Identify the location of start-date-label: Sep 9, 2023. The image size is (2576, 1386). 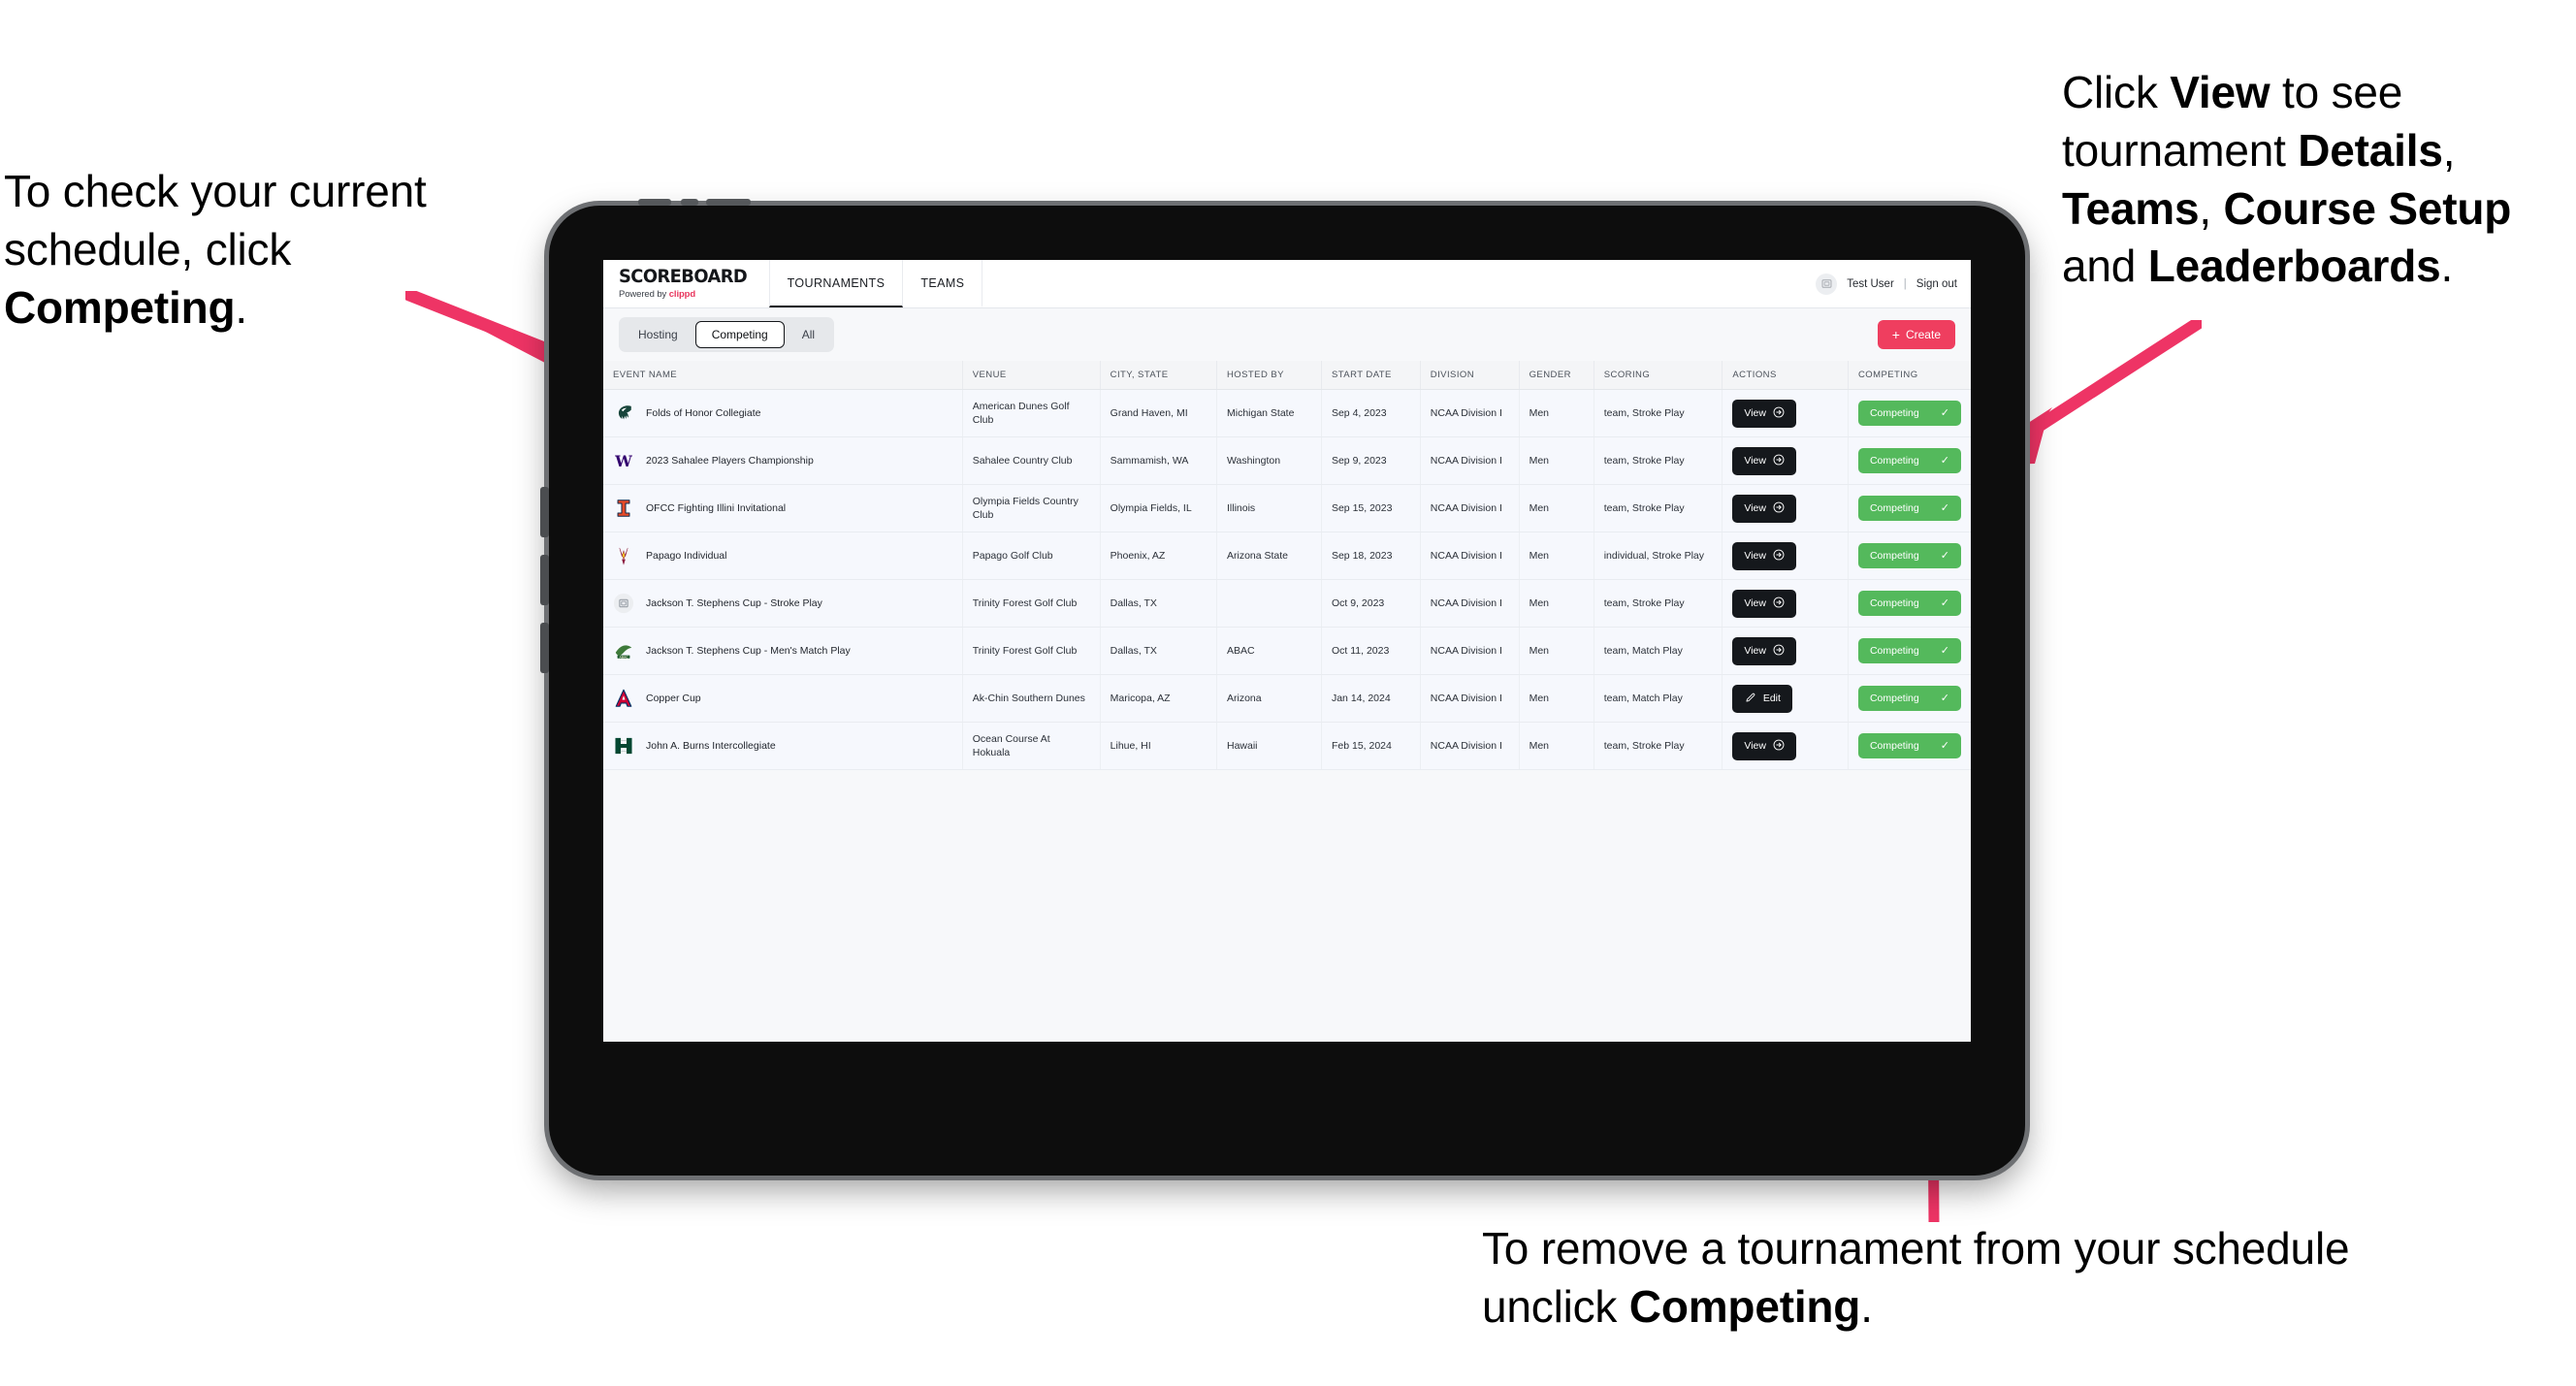
(1359, 460).